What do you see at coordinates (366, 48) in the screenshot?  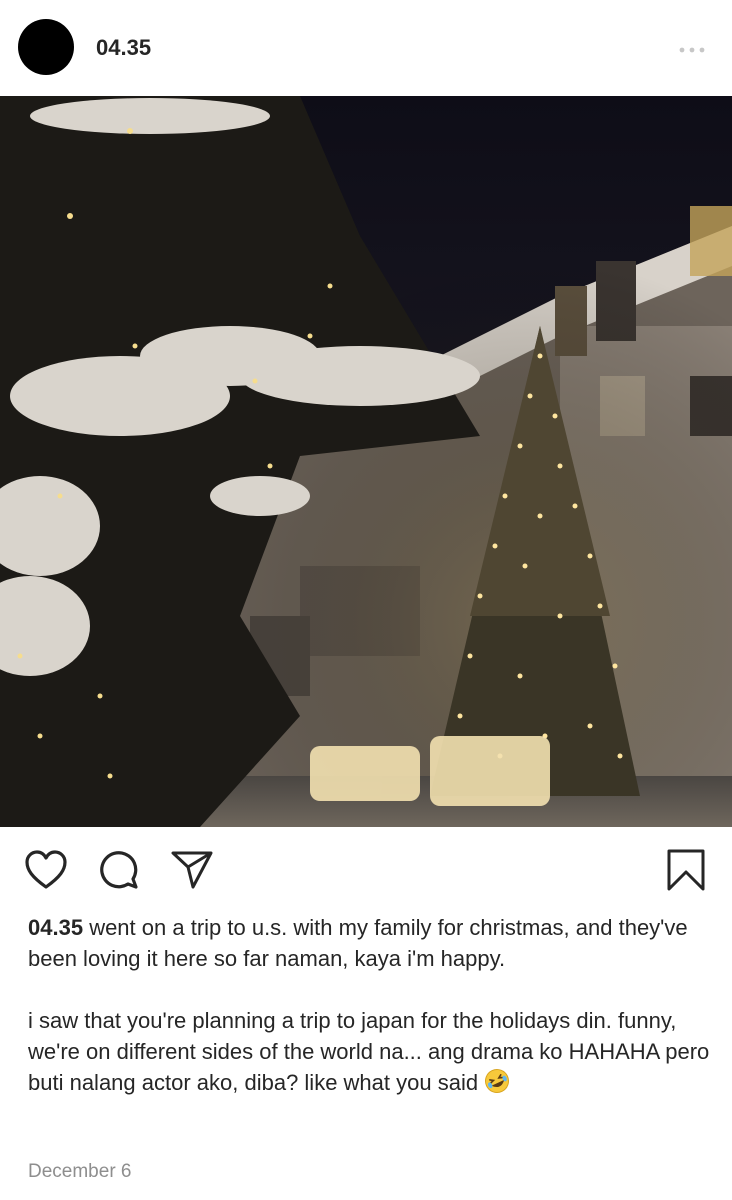 I see `post-header: 04.35` at bounding box center [366, 48].